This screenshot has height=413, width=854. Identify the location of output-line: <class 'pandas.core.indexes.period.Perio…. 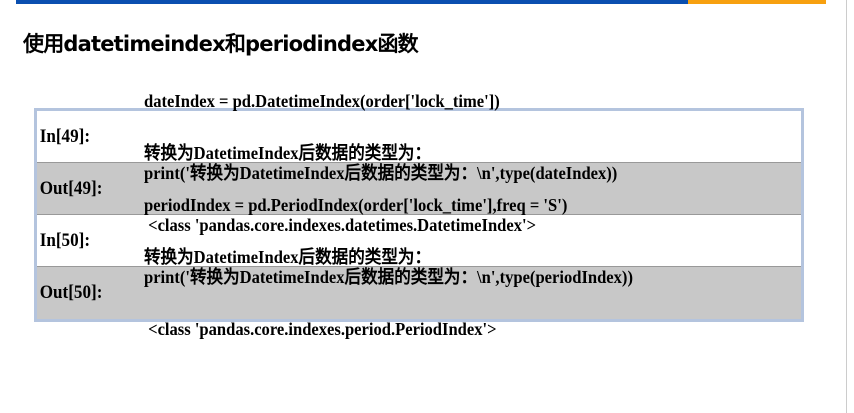
(320, 329).